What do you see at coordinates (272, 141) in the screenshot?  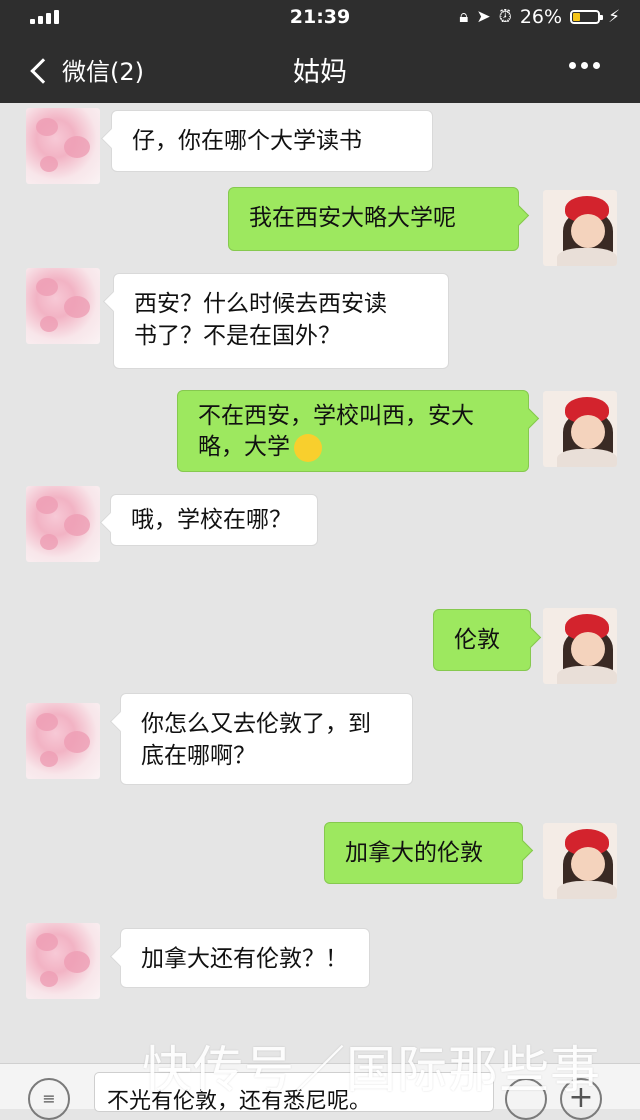 I see `message-bubble-incoming: 仔，你在哪个大学读书` at bounding box center [272, 141].